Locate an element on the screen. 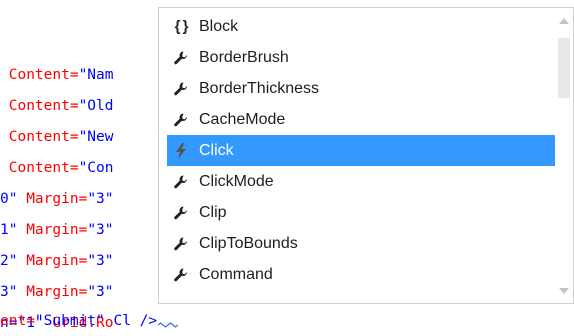 This screenshot has height=336, width=574. completion-label: Block is located at coordinates (219, 26).